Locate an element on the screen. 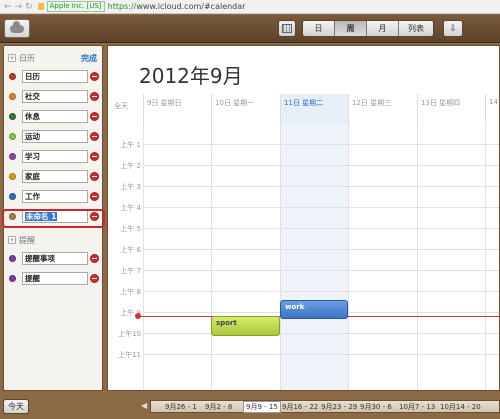 The height and width of the screenshot is (419, 500). annotation-highlight is located at coordinates (53, 218).